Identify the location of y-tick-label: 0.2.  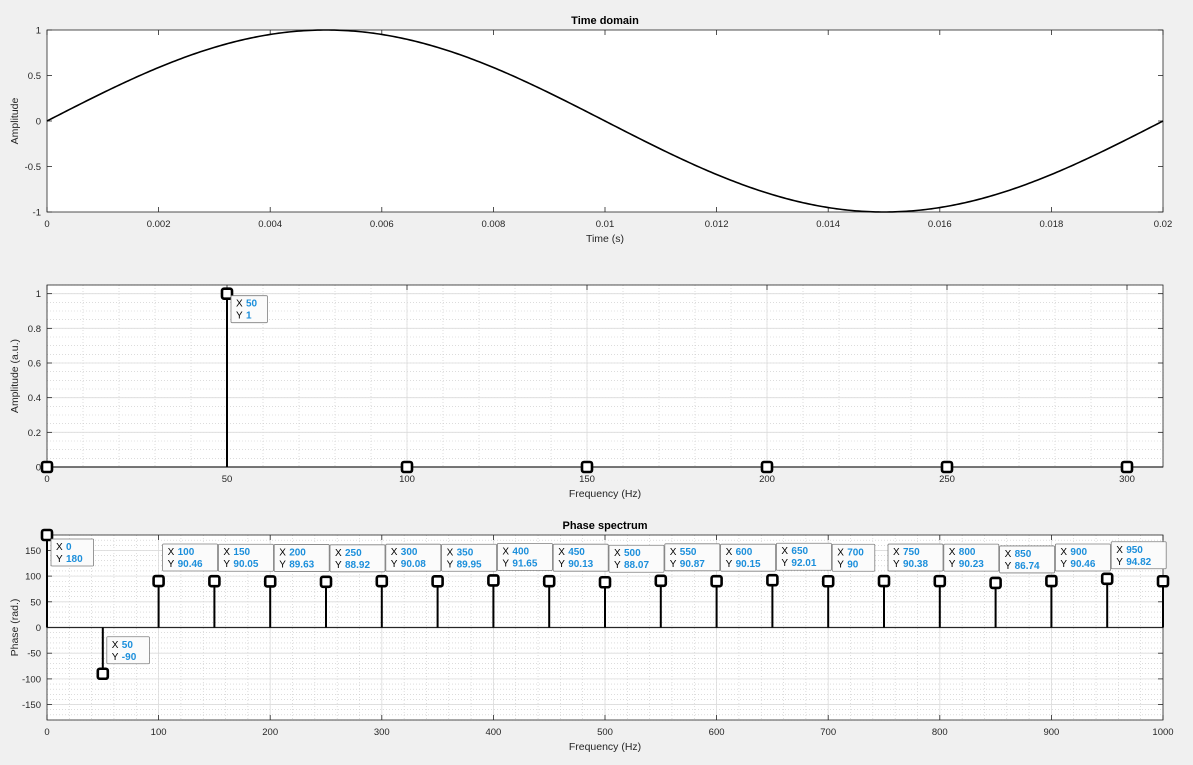
(34, 433).